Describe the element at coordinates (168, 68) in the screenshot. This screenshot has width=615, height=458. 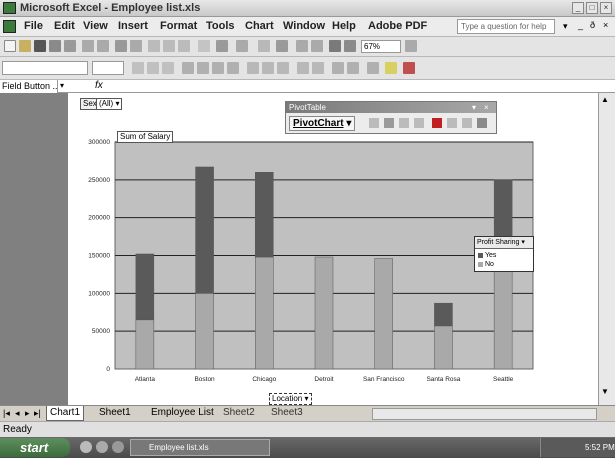
I see `underline-icon` at that location.